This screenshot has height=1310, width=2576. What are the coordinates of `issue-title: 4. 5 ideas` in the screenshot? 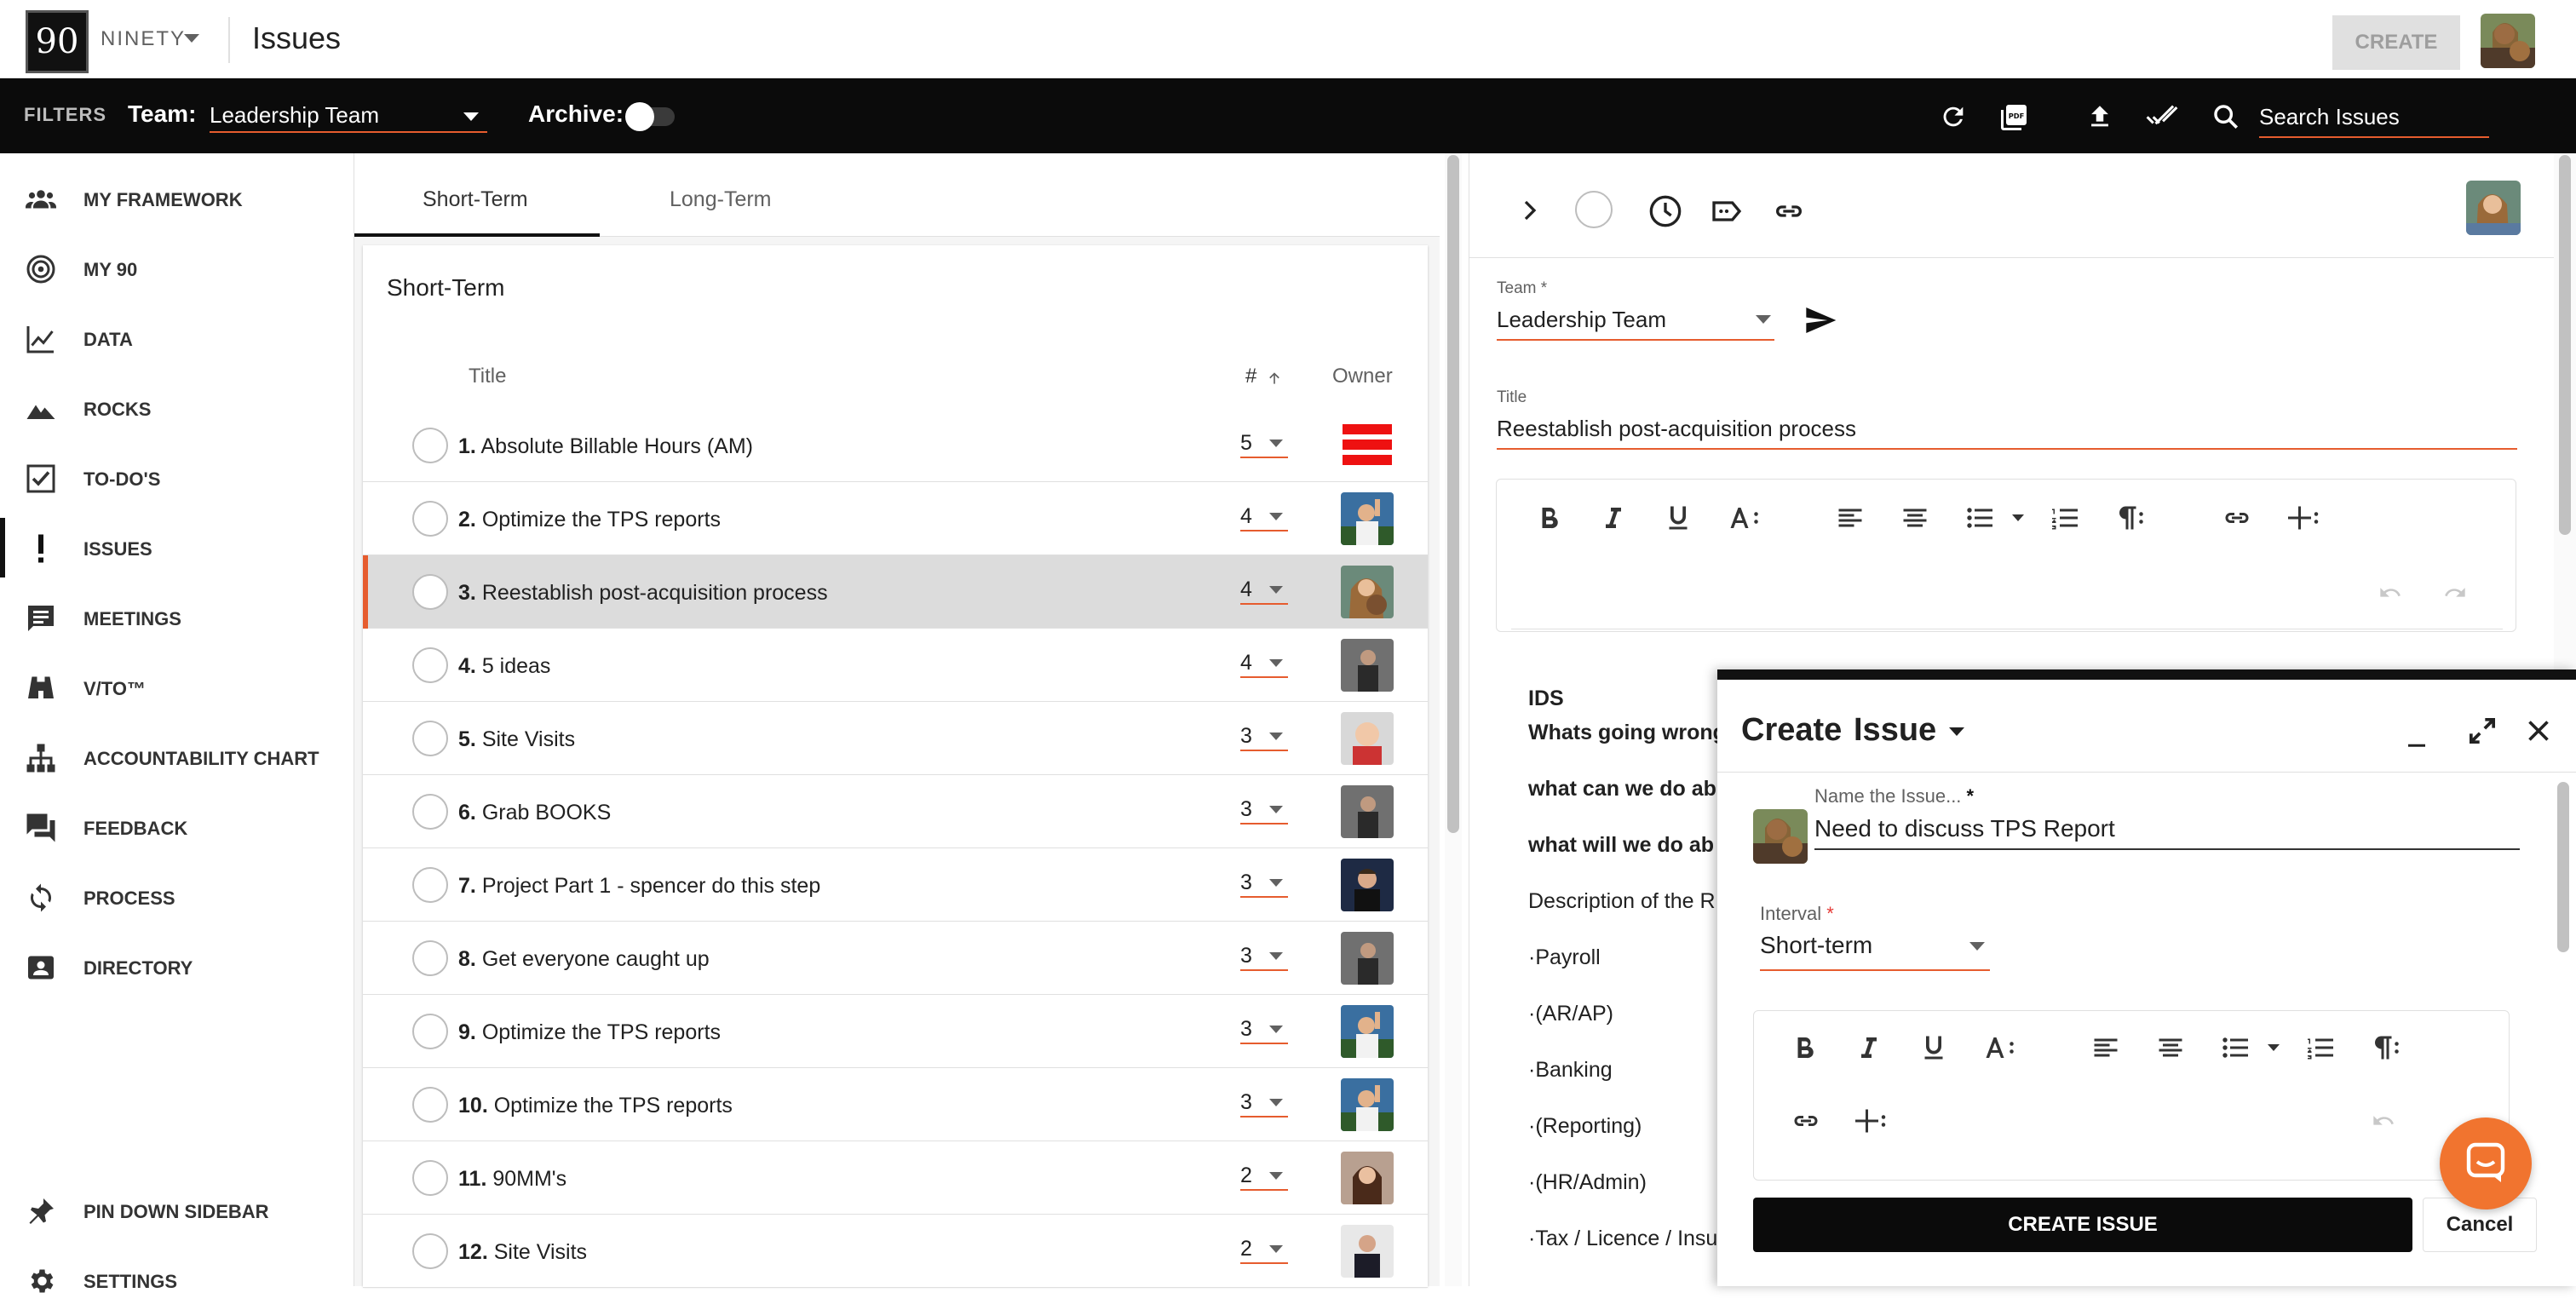 It's located at (504, 666).